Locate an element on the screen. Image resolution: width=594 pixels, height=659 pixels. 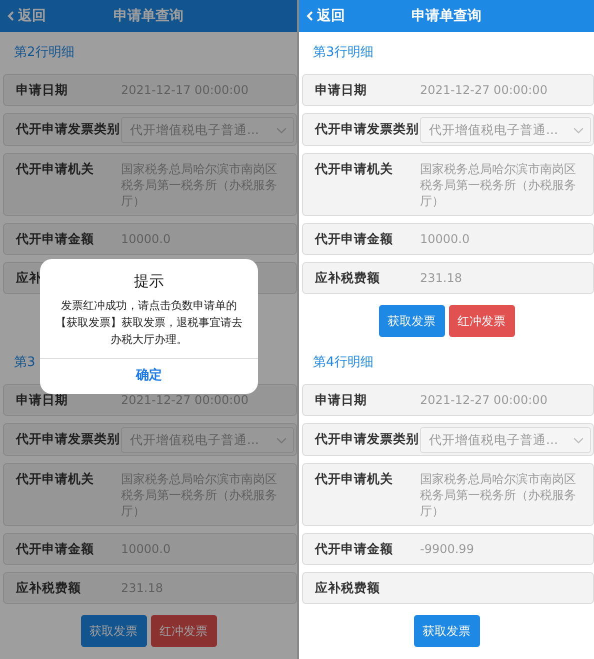
section-title: 第4行明细 is located at coordinates (343, 363).